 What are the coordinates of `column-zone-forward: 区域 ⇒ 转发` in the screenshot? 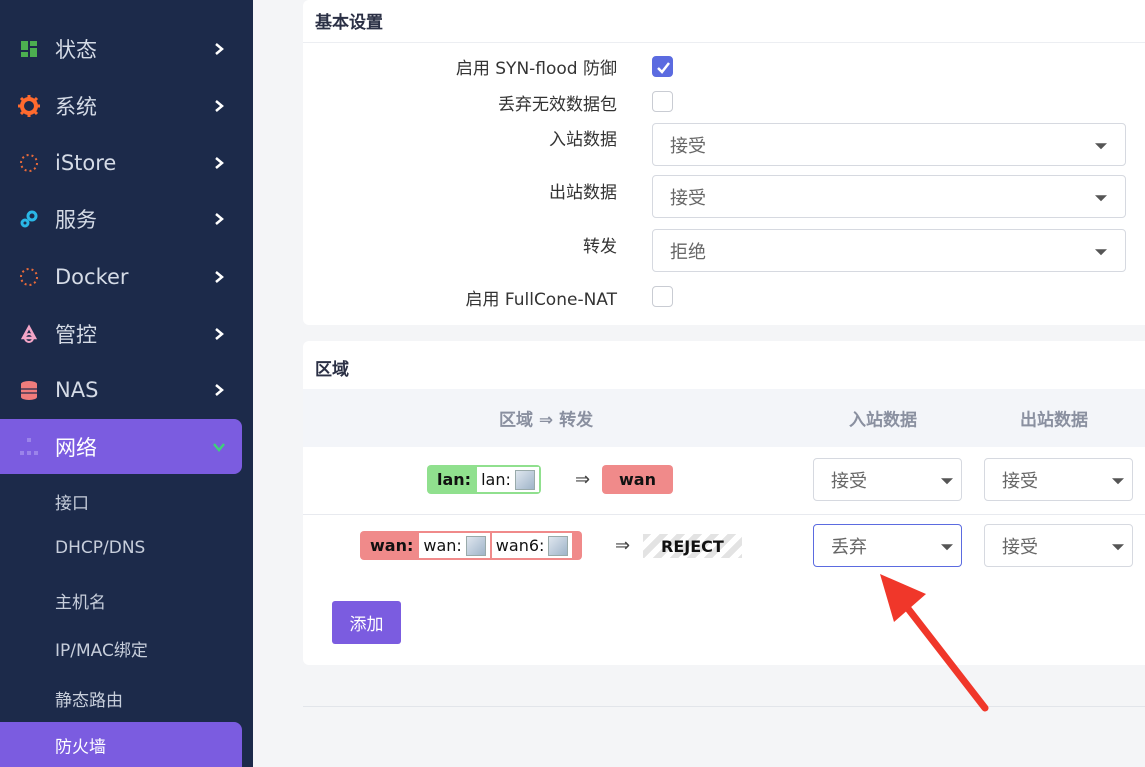 It's located at (546, 420).